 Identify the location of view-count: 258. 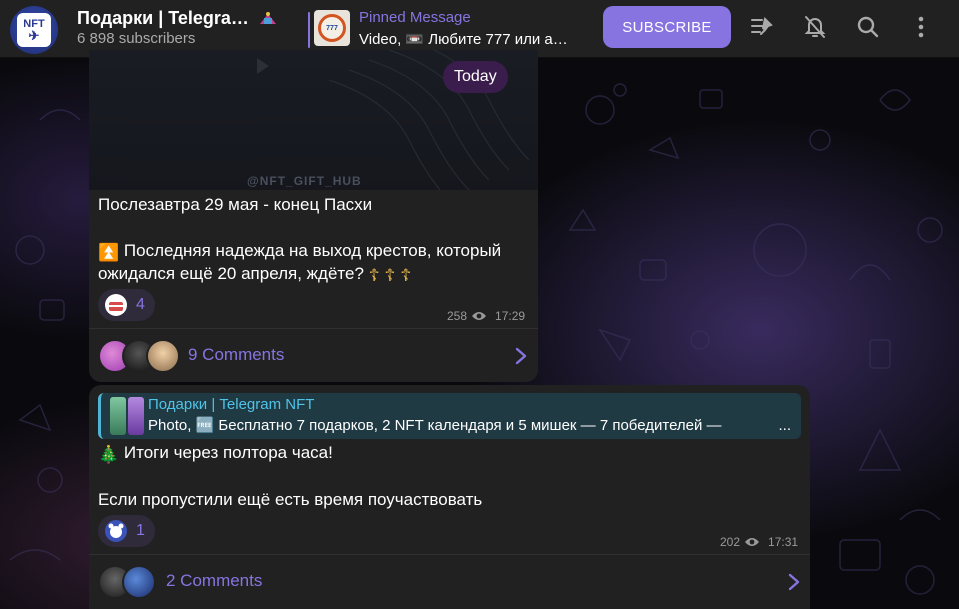
(457, 316).